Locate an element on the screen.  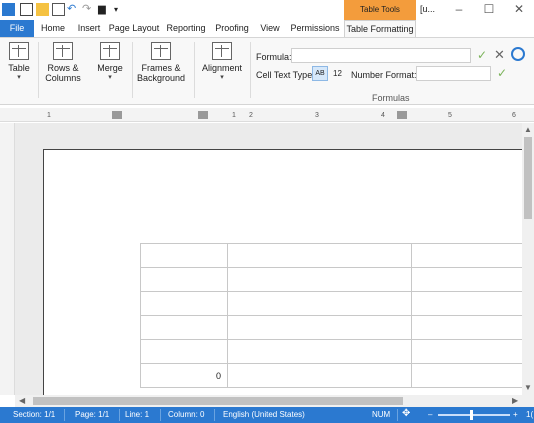
num-lock-indicator: NUM is located at coordinates (381, 414).